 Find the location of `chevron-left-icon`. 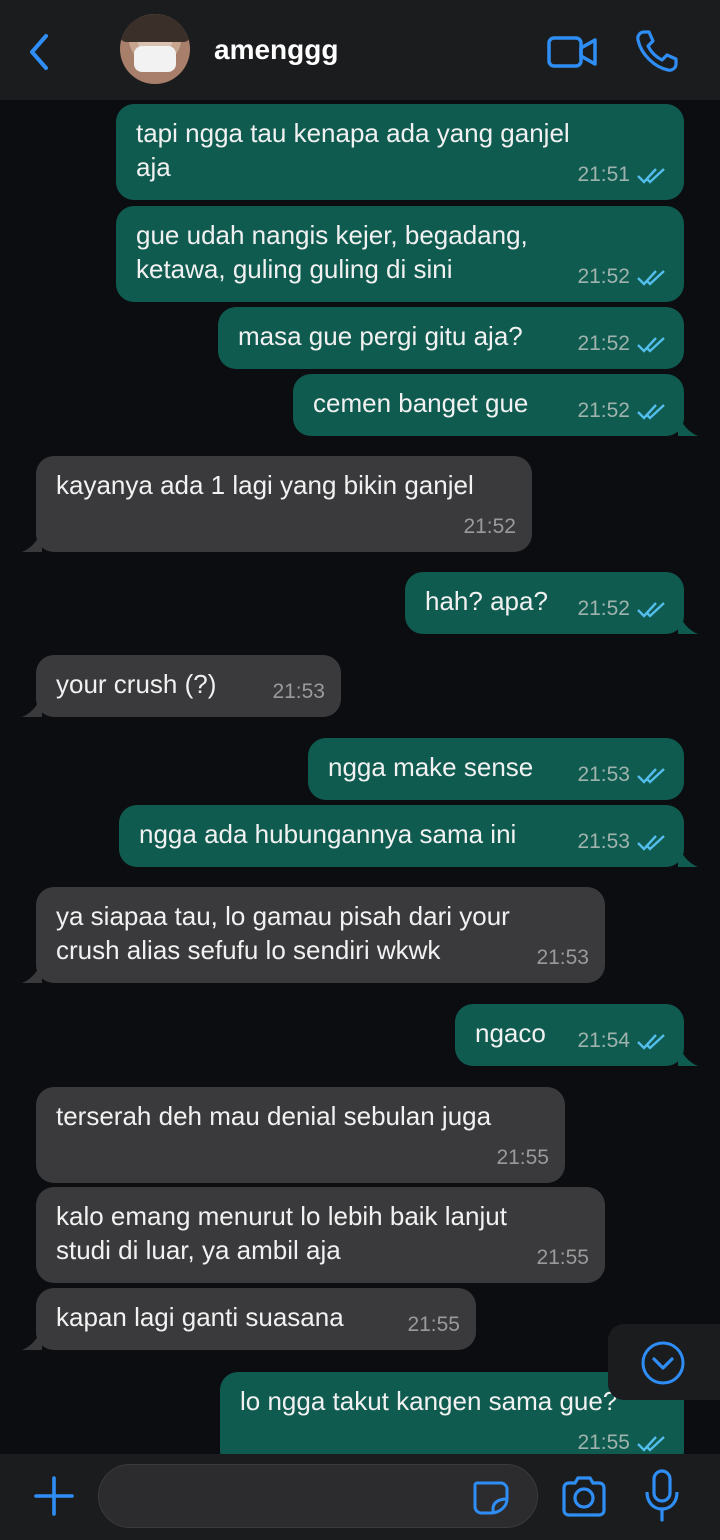

chevron-left-icon is located at coordinates (39, 52).